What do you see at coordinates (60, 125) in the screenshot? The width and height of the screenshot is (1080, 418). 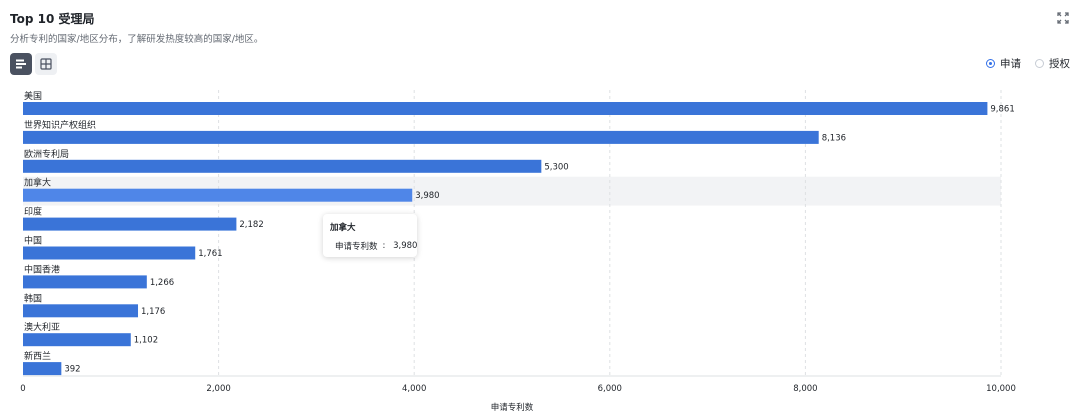 I see `category-label: 世界知识产权组织` at bounding box center [60, 125].